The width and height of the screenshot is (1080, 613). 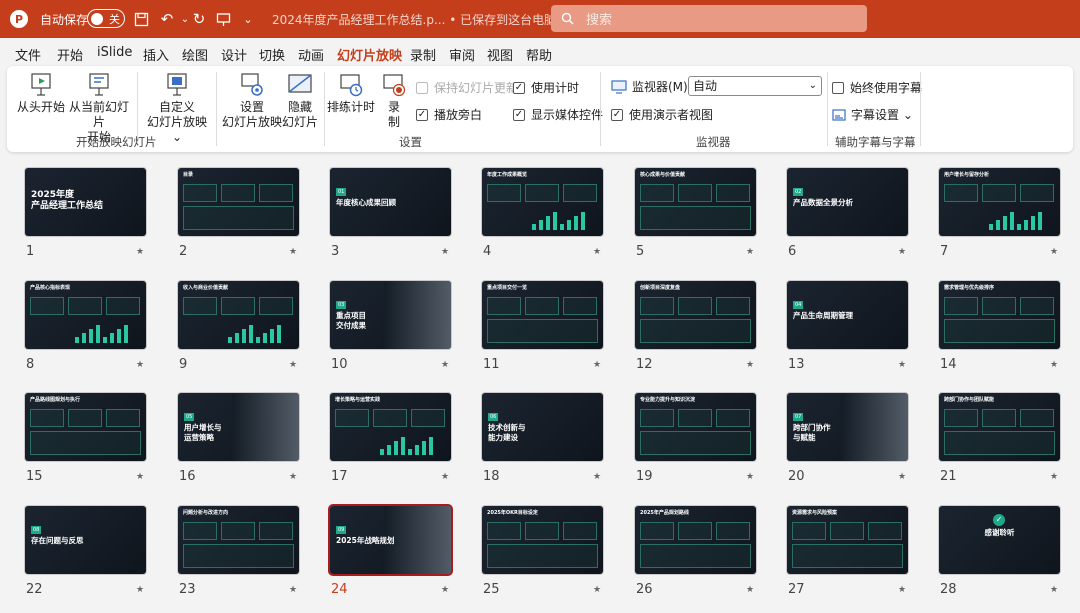 What do you see at coordinates (467, 87) in the screenshot?
I see `keep-slides-updated-checkbox: 保持幻灯片更新` at bounding box center [467, 87].